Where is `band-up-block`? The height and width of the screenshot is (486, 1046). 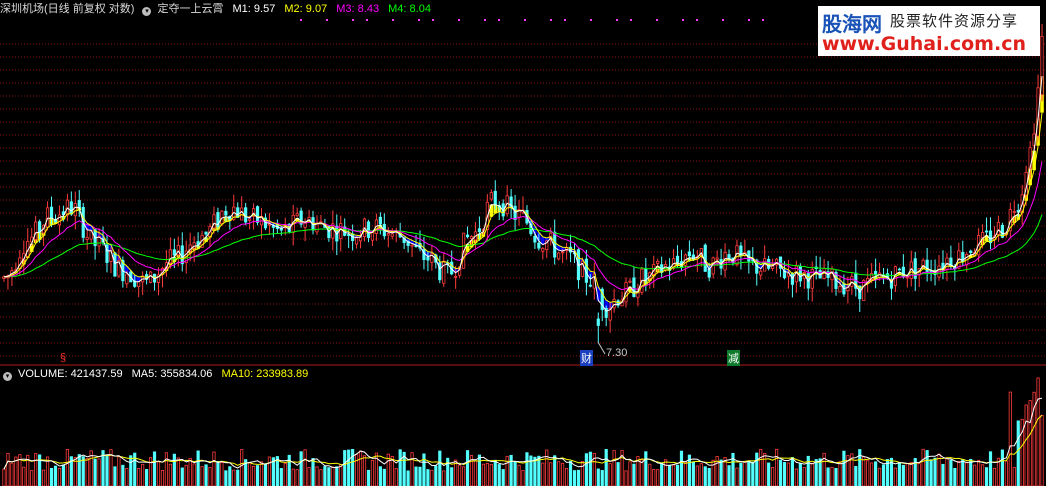
band-up-block is located at coordinates (491, 210).